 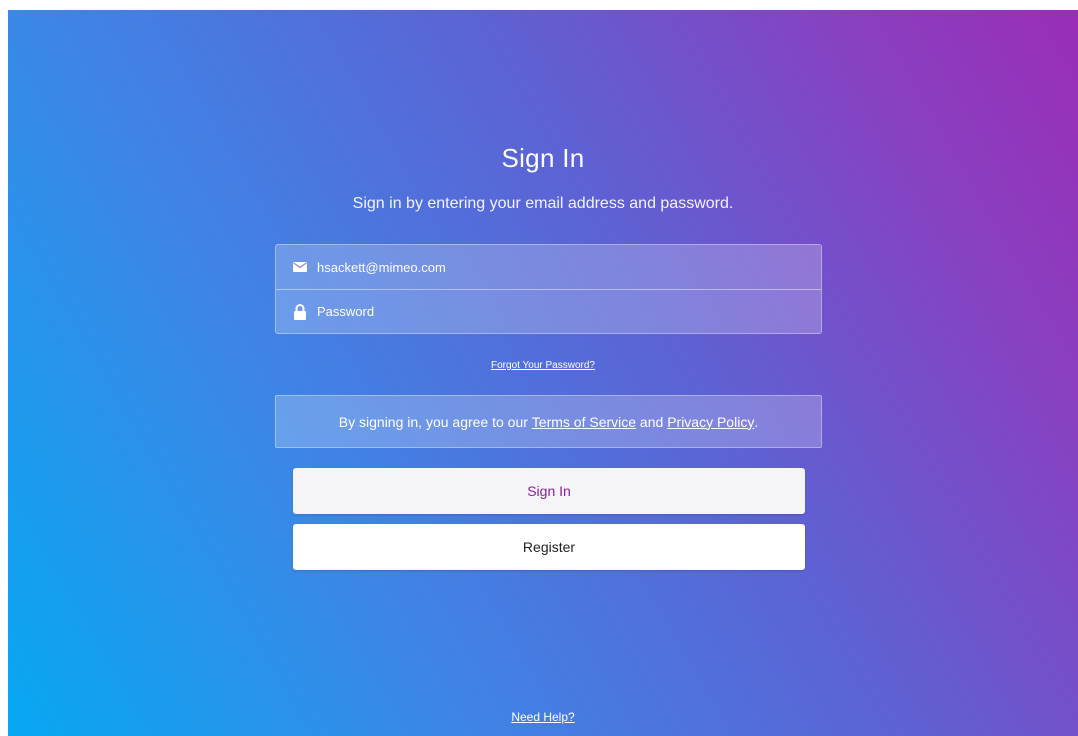 I want to click on need-help-link: Need Help?, so click(x=542, y=717).